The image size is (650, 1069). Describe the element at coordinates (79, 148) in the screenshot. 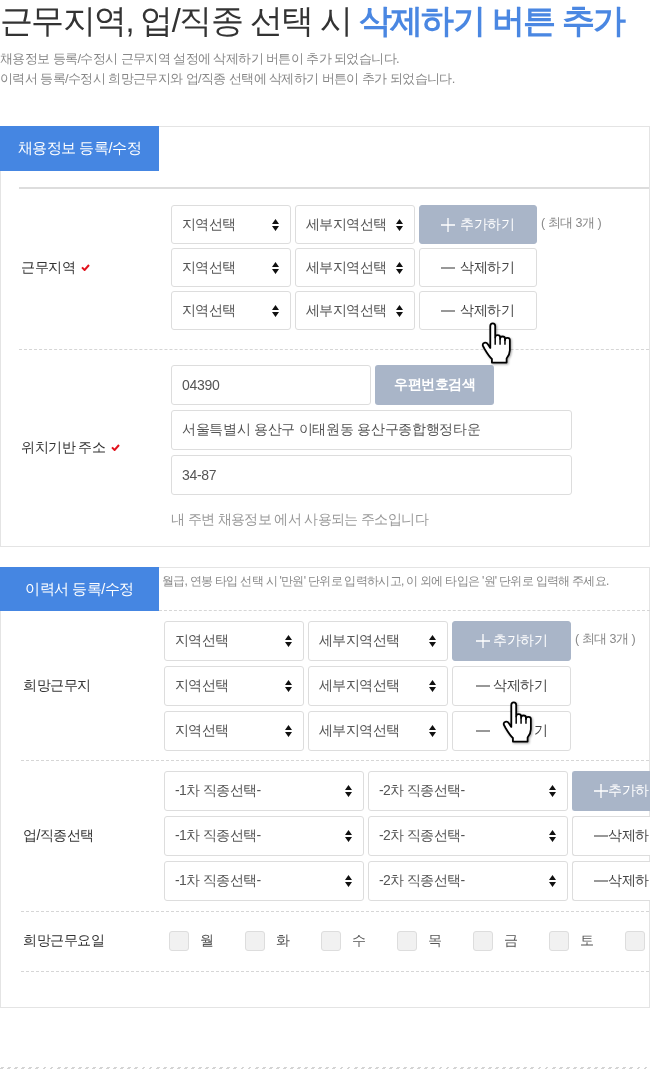

I see `section-heading: 채용정보 등록/수정` at that location.